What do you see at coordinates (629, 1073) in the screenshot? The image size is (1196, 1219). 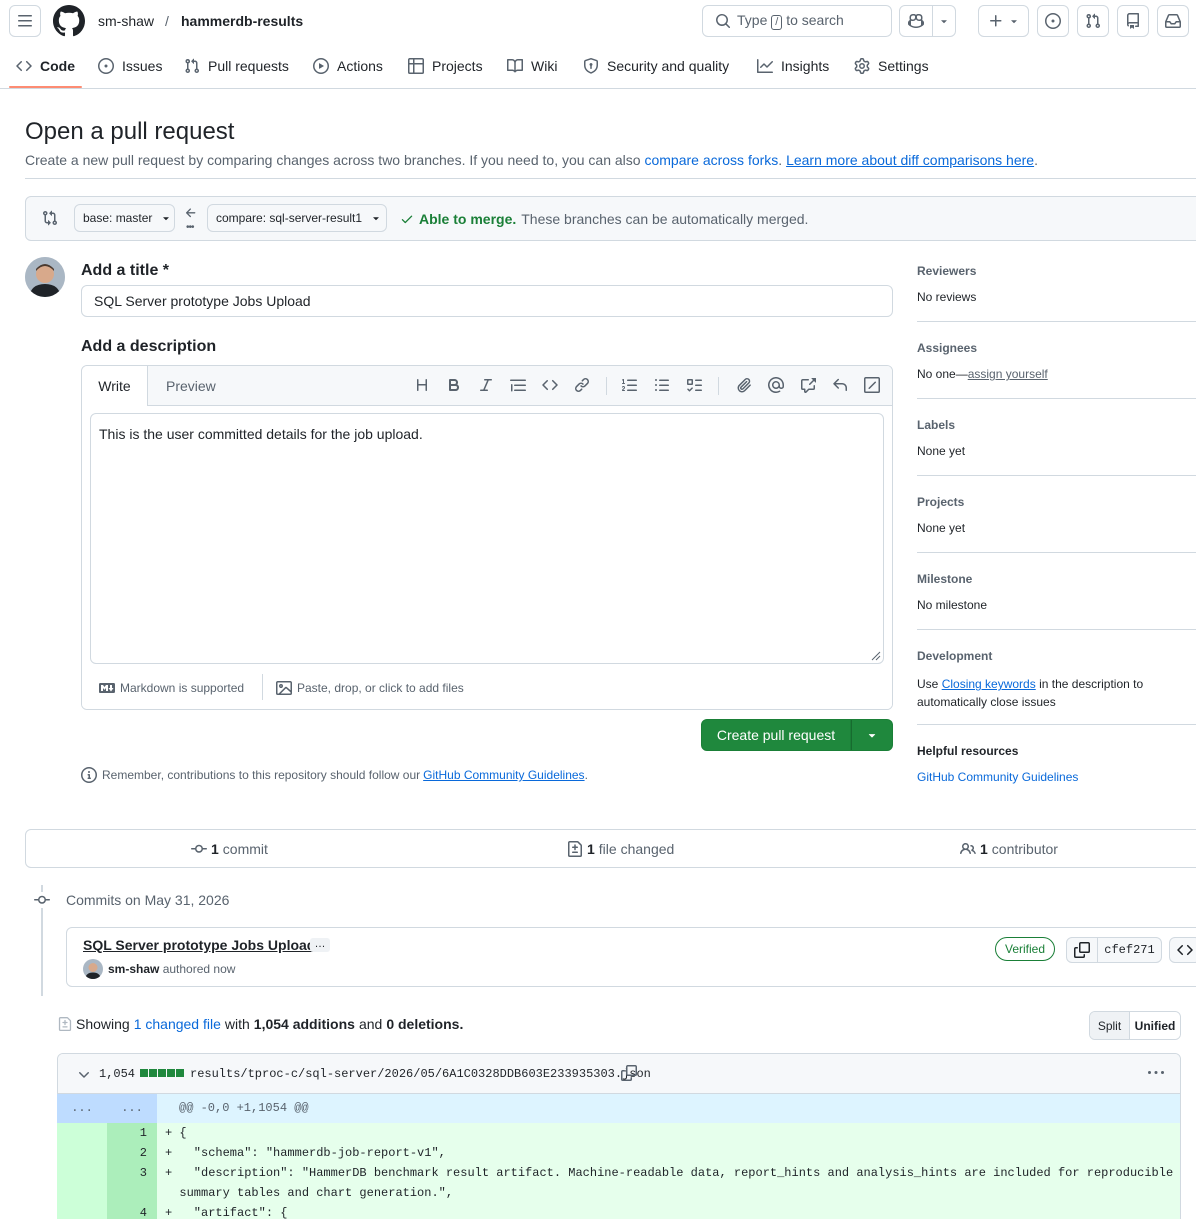 I see `copy-path-button` at bounding box center [629, 1073].